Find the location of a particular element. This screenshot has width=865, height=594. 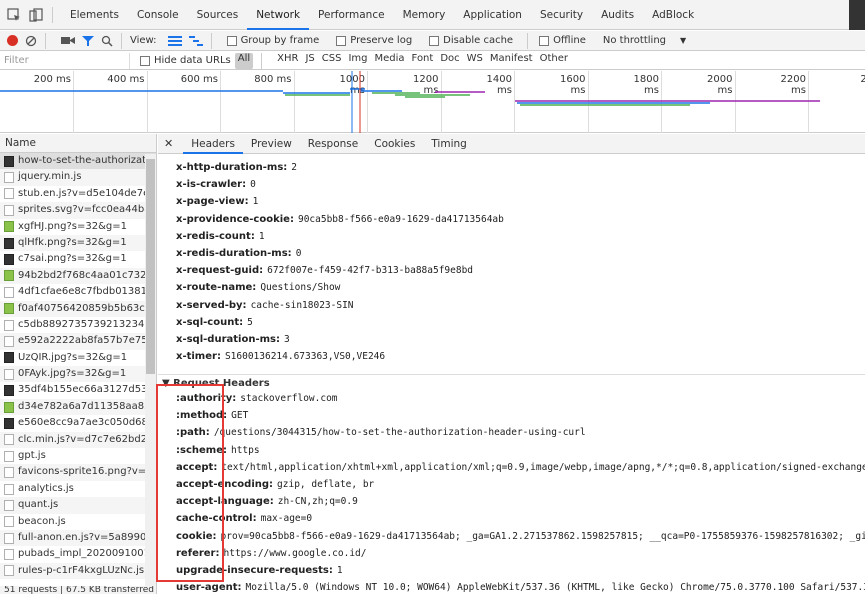

header-value: max-age=0 is located at coordinates (286, 519).